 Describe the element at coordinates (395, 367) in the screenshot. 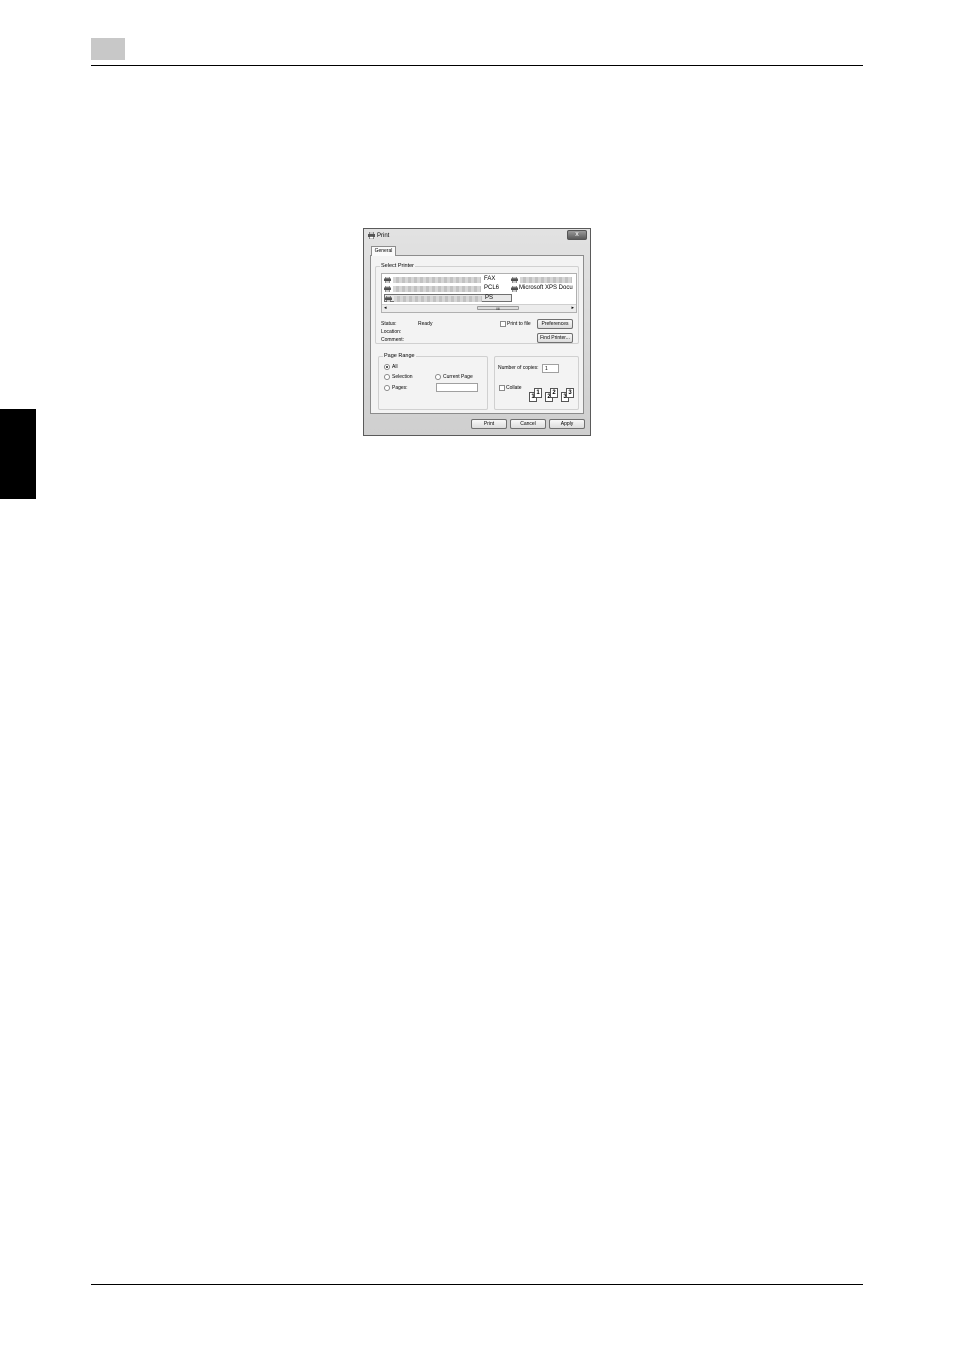

I see `page-range-all-label: All` at that location.